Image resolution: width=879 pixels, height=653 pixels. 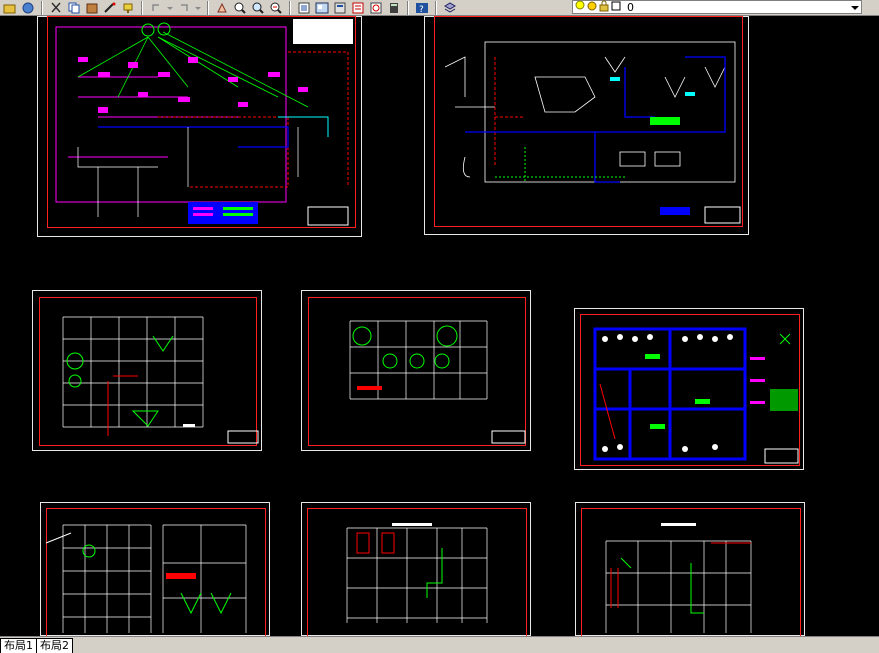 What do you see at coordinates (18, 645) in the screenshot?
I see `tab-layout1: 布局1` at bounding box center [18, 645].